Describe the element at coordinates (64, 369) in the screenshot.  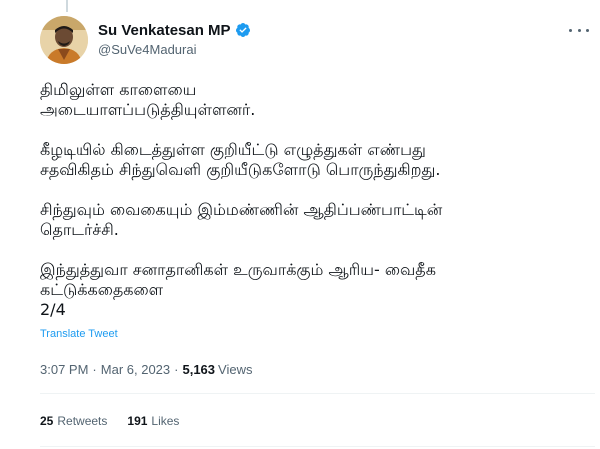
I see `tweet-time: 3:07 PM` at that location.